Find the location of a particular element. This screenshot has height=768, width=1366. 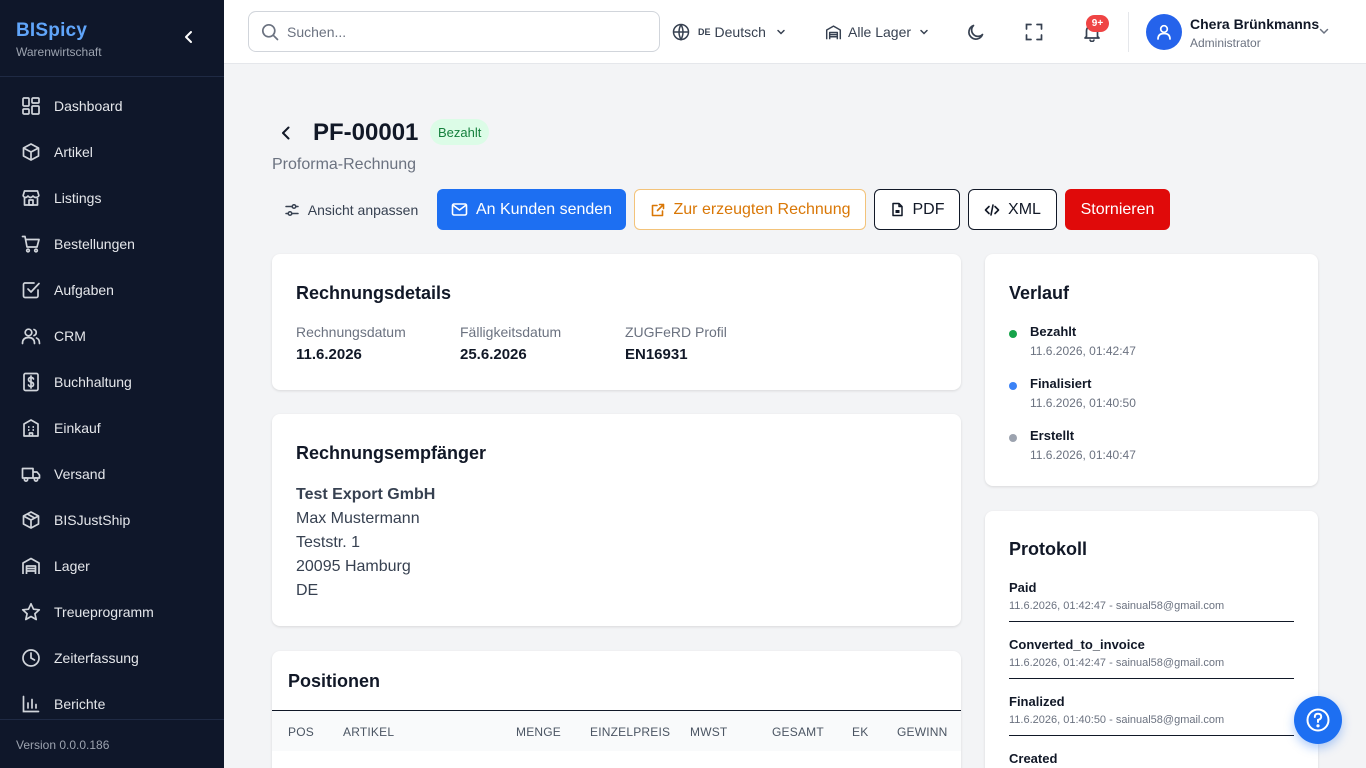

user-menu-toggle is located at coordinates (1324, 33).